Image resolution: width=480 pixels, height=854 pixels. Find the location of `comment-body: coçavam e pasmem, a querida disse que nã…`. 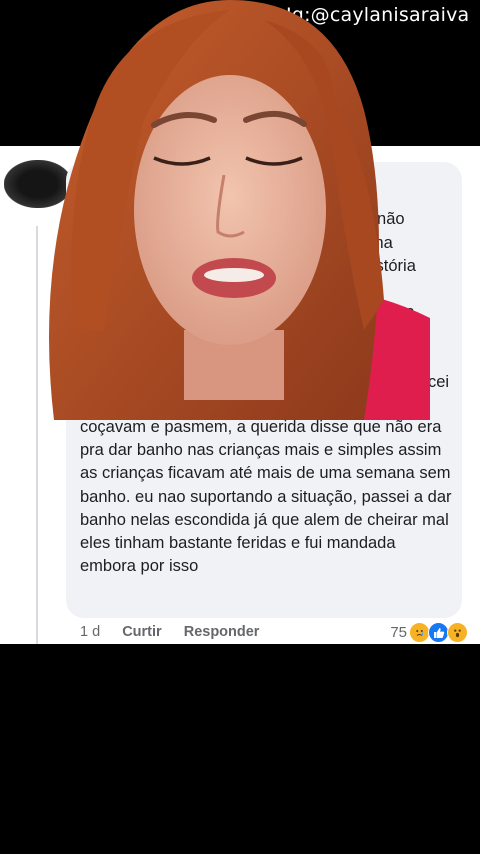

comment-body: coçavam e pasmem, a querida disse que nã… is located at coordinates (266, 497).